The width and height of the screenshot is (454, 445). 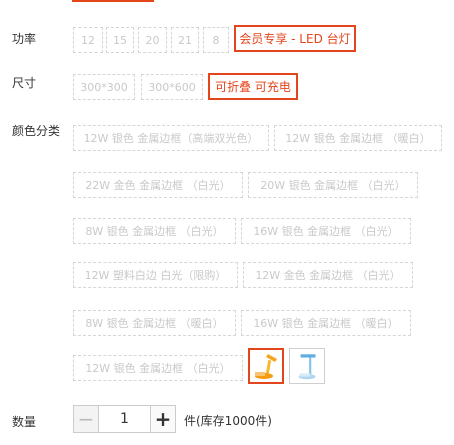 I want to click on power-option-21: 21, so click(x=185, y=40).